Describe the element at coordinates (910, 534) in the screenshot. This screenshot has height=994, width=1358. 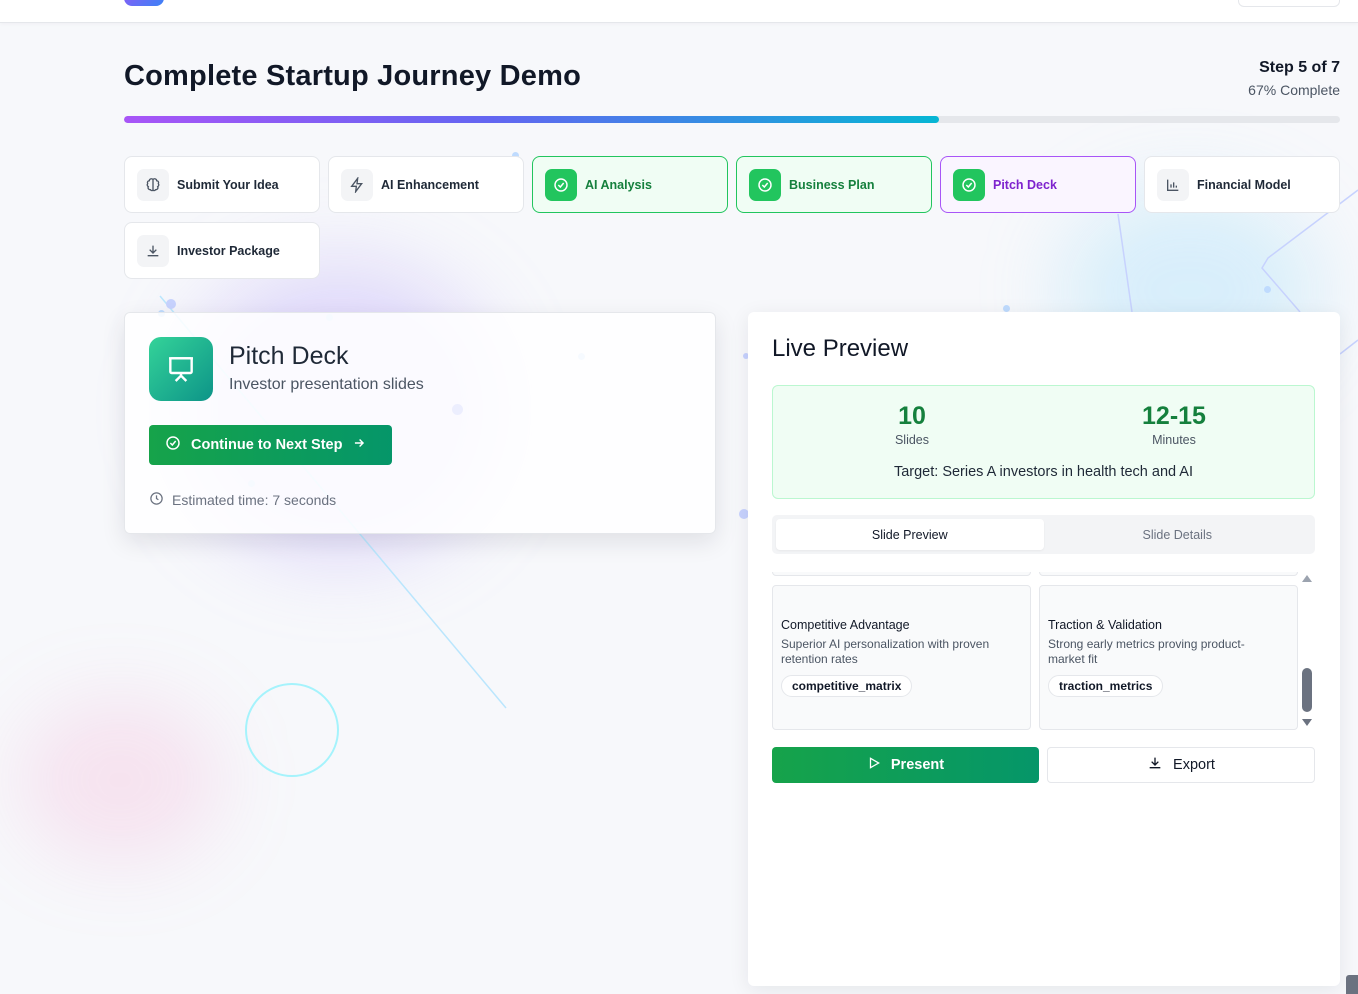
I see `tab-slide-preview: Slide Preview` at that location.